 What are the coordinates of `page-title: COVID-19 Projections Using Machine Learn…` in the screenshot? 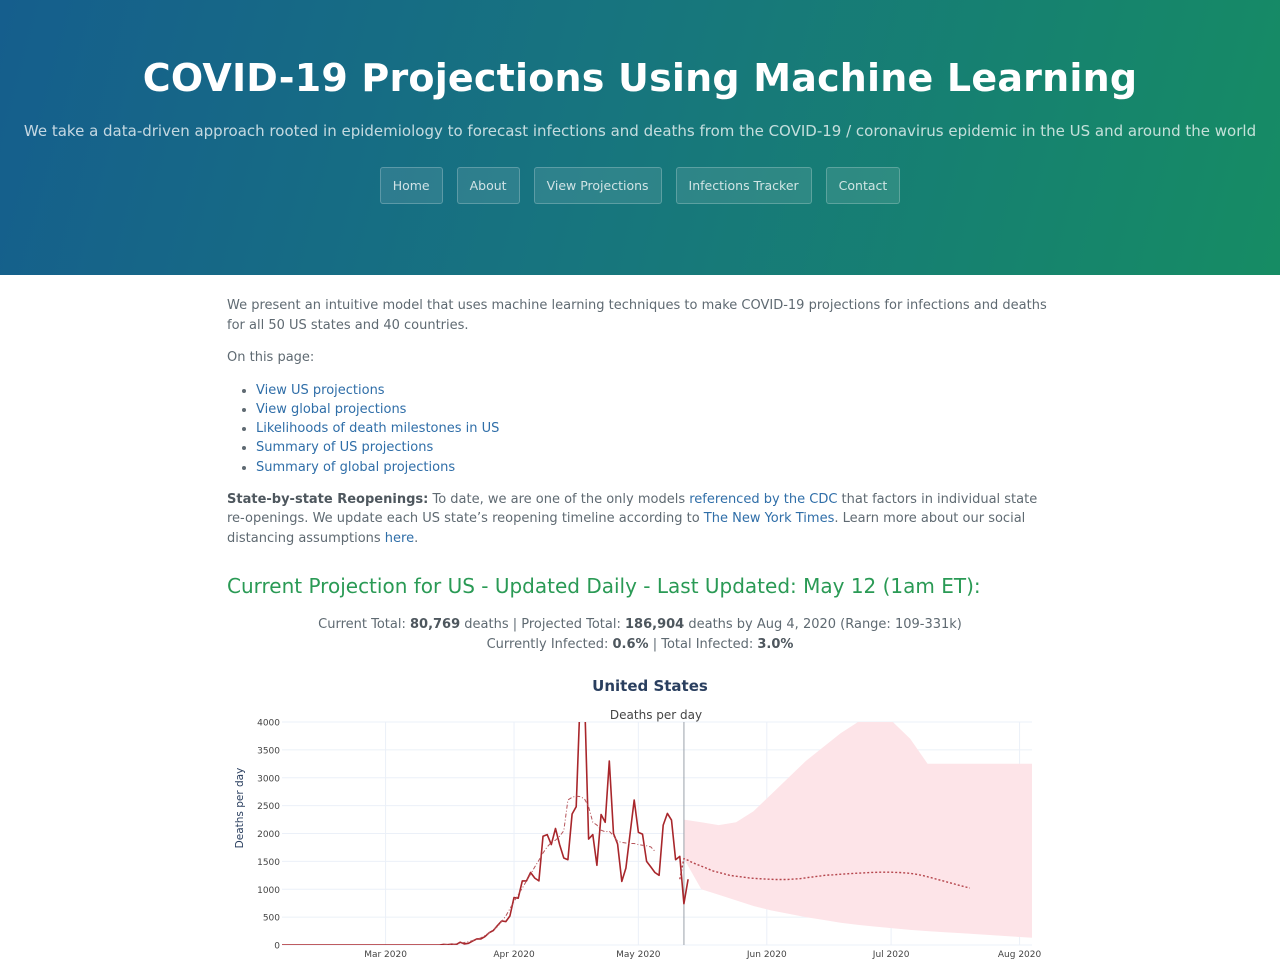 It's located at (640, 78).